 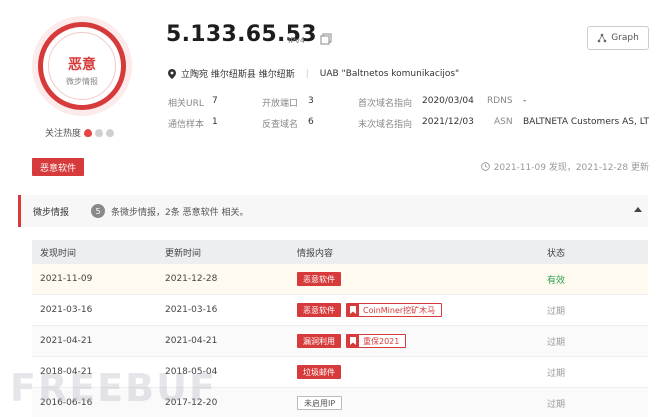 What do you see at coordinates (507, 101) in the screenshot?
I see `stat-rdns: RDNS -` at bounding box center [507, 101].